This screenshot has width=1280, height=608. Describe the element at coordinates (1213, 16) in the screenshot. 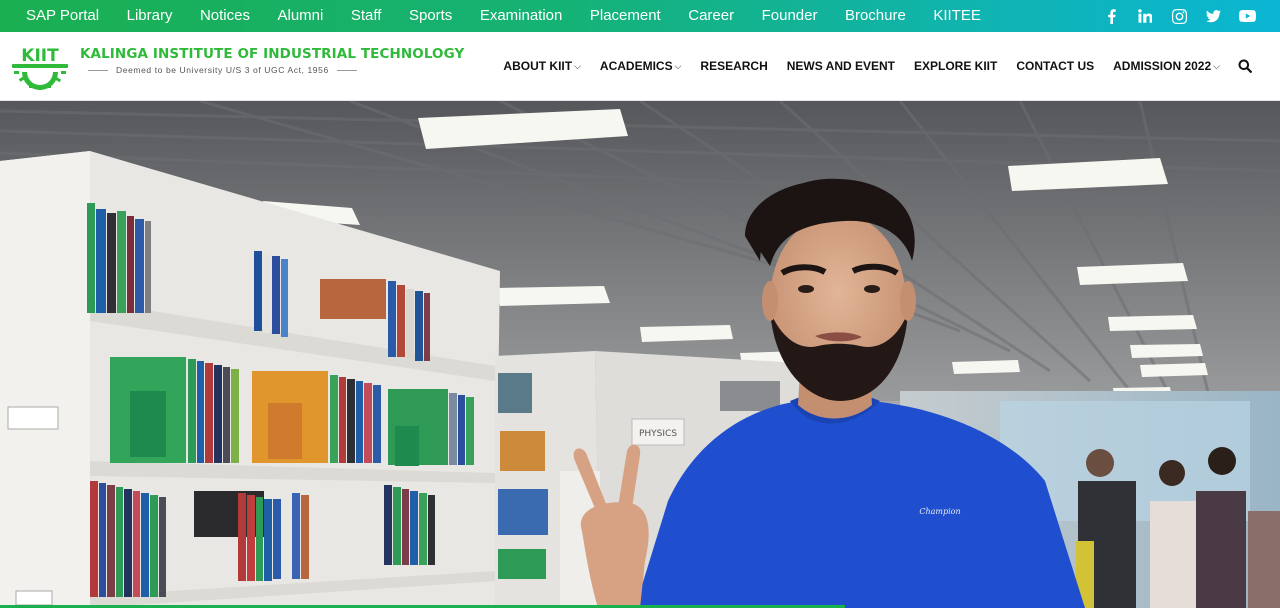

I see `twitter-icon` at that location.